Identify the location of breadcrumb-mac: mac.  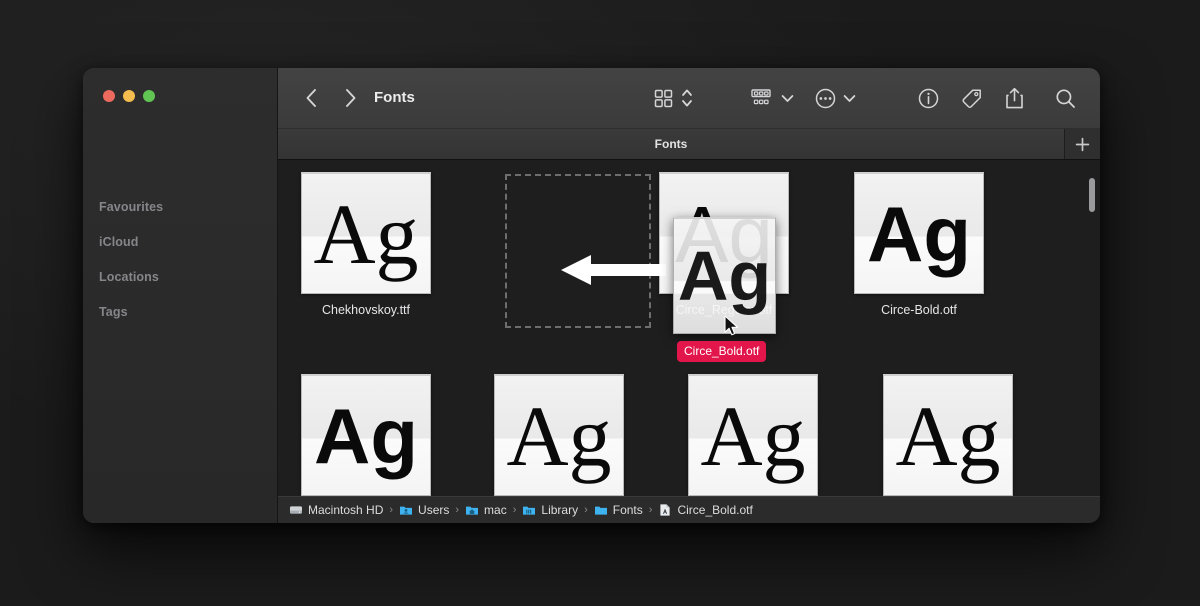
(486, 510).